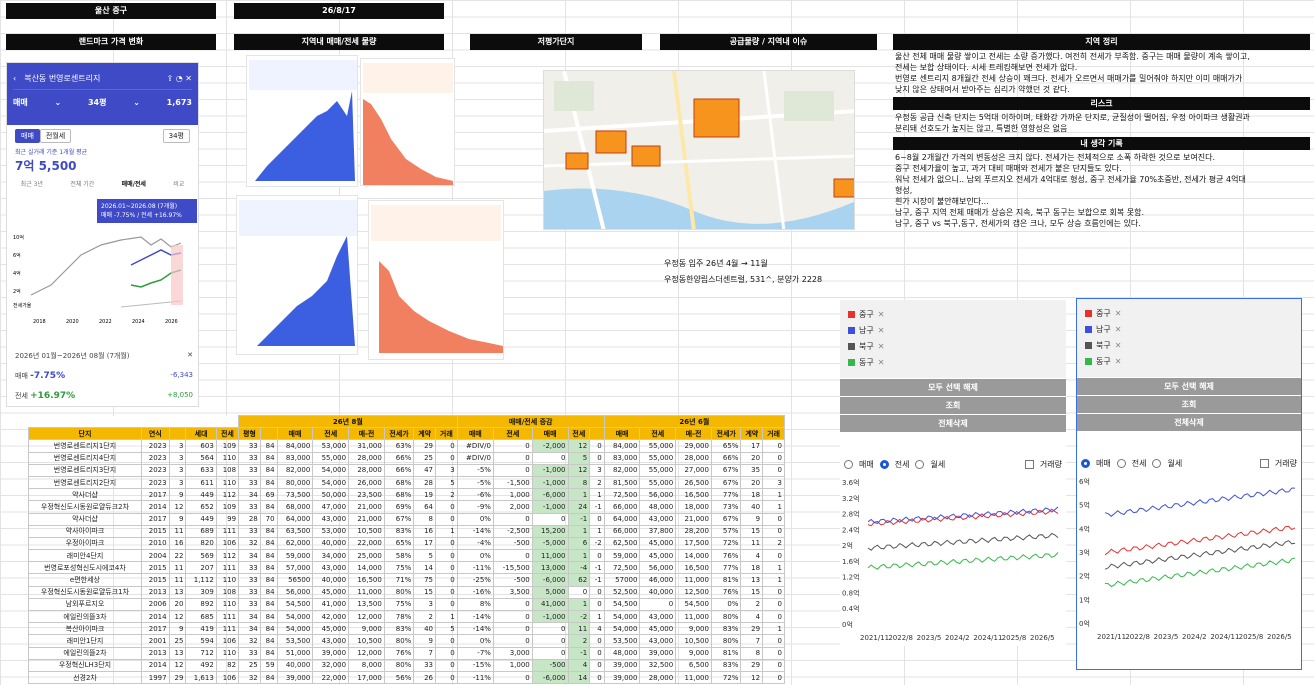 This screenshot has width=1314, height=685. What do you see at coordinates (32, 183) in the screenshot?
I see `range-tab: 최근 3년` at bounding box center [32, 183].